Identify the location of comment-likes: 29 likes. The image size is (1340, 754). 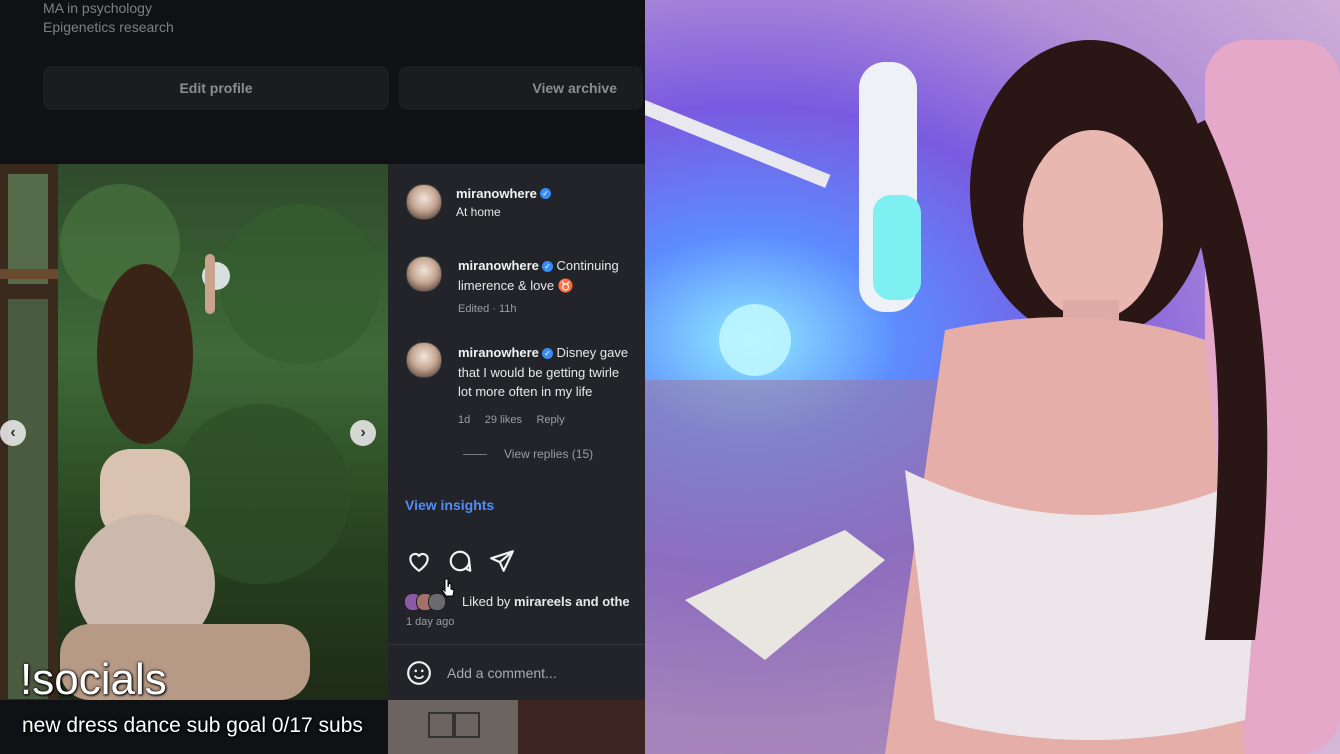
(503, 420).